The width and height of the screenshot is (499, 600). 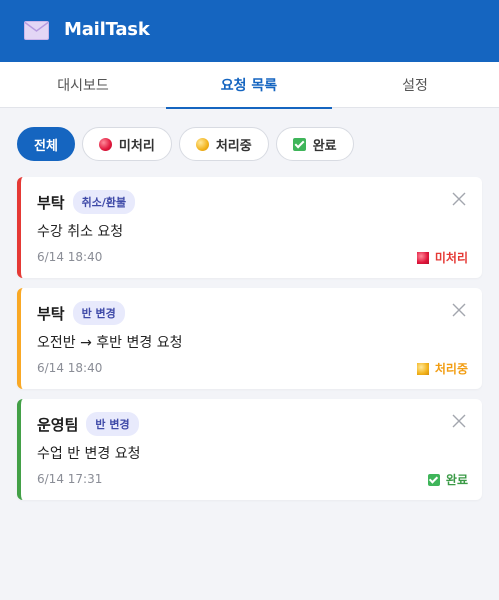 I want to click on tab-bar: 대시보드 요청 목록 설정, so click(x=249, y=85).